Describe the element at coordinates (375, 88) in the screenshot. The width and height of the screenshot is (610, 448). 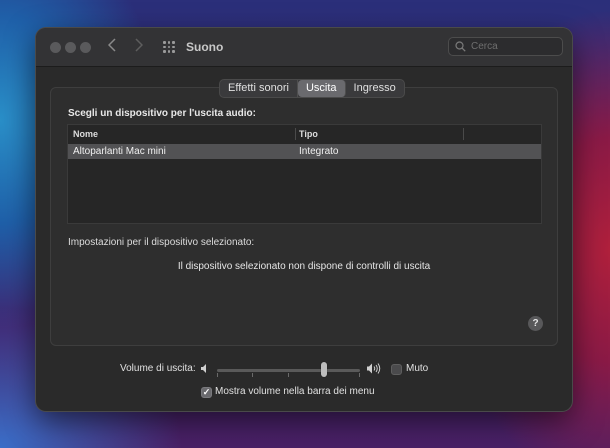
I see `tab-ingresso: Ingresso` at that location.